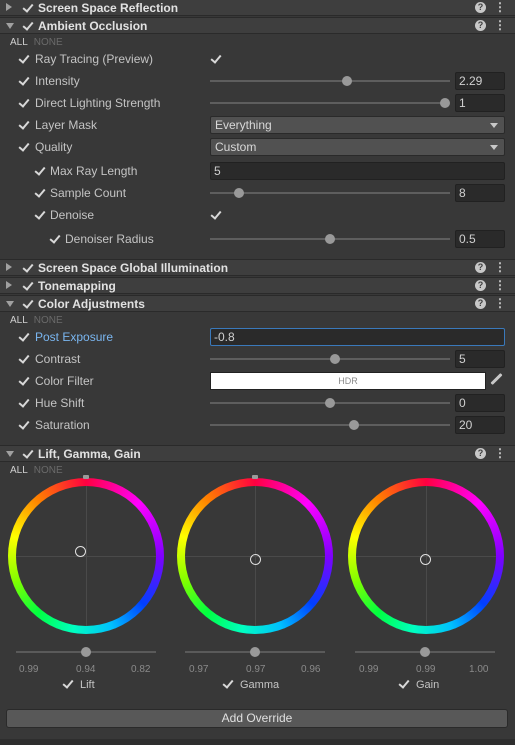 The image size is (515, 745). I want to click on gain-slider, so click(425, 652).